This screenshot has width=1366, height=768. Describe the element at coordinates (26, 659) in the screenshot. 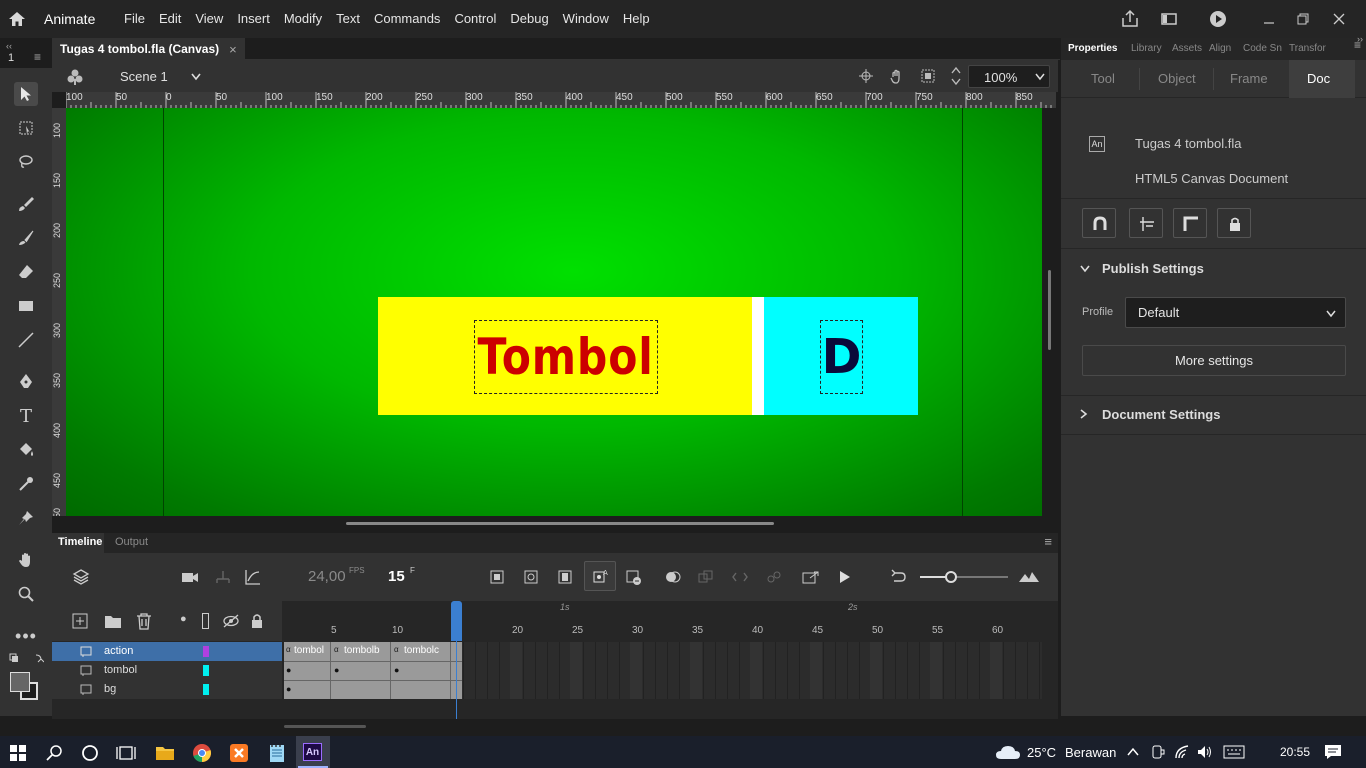

I see `swap-colors` at that location.